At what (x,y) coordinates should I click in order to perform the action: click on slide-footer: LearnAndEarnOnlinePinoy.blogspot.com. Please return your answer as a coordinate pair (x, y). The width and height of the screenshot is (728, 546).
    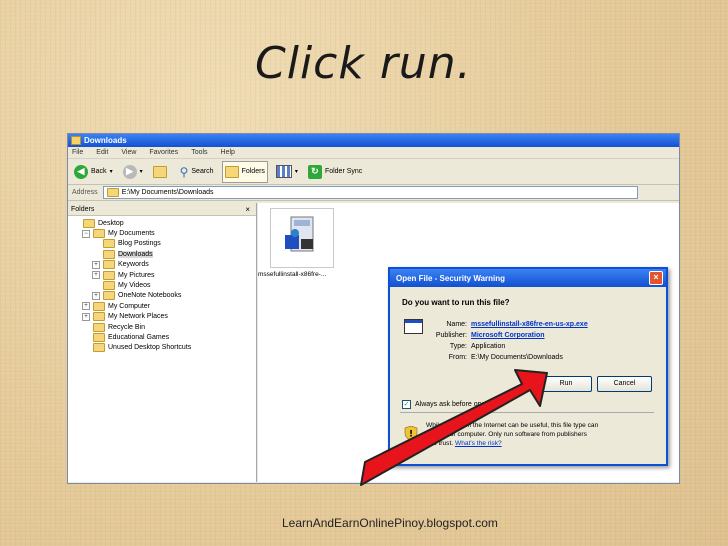
    Looking at the image, I should click on (390, 523).